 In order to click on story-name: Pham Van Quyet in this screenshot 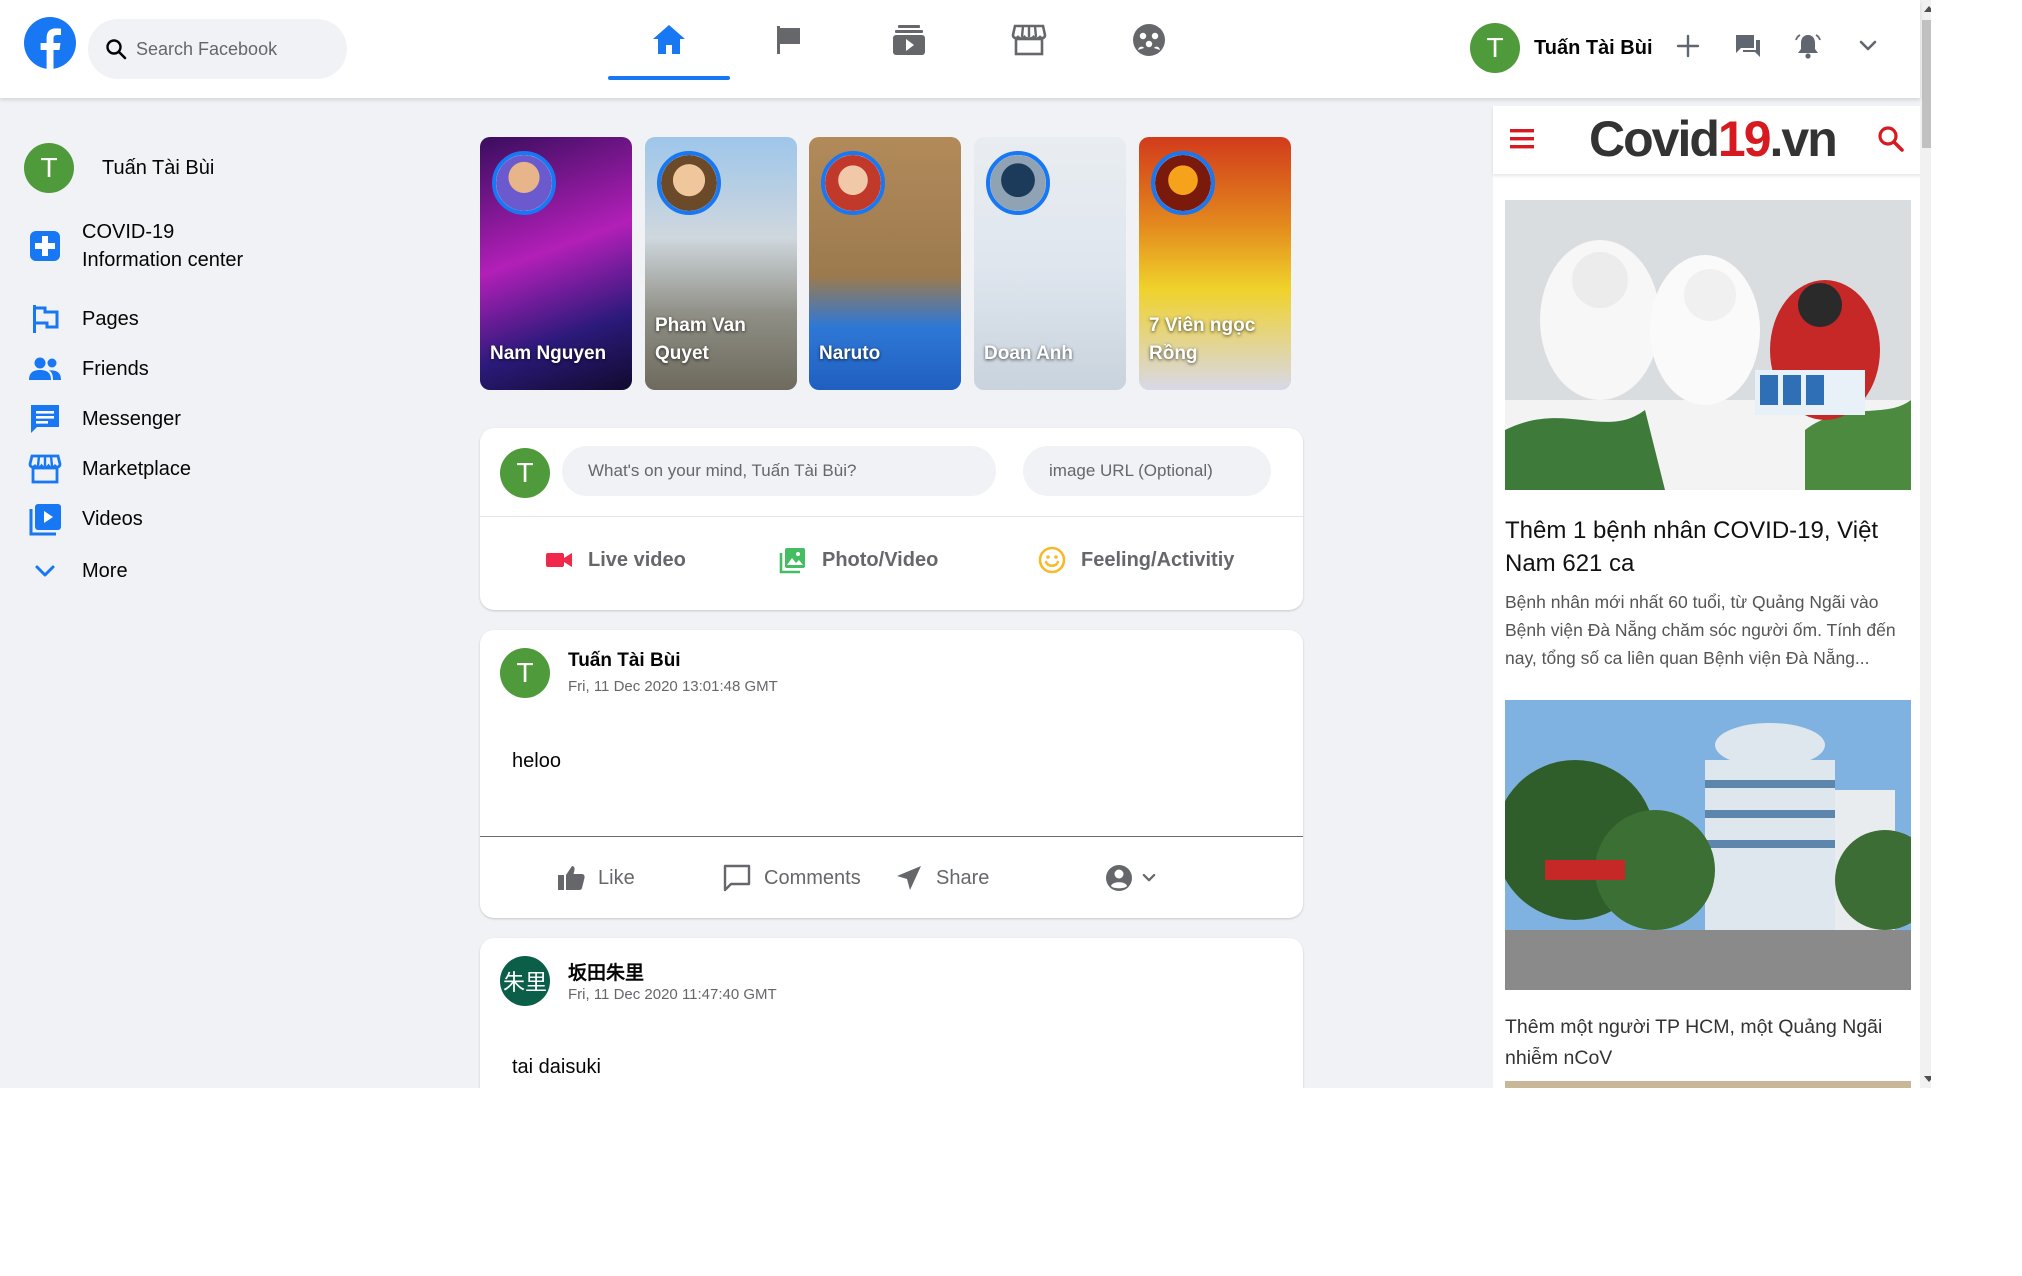, I will do `click(700, 339)`.